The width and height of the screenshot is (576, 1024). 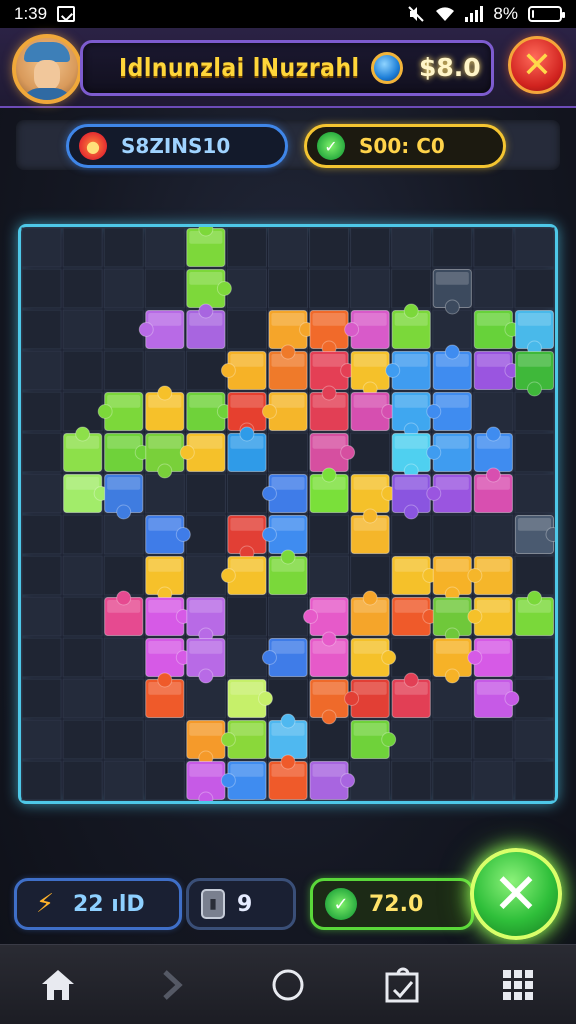 What do you see at coordinates (403, 985) in the screenshot?
I see `nav-puzzle` at bounding box center [403, 985].